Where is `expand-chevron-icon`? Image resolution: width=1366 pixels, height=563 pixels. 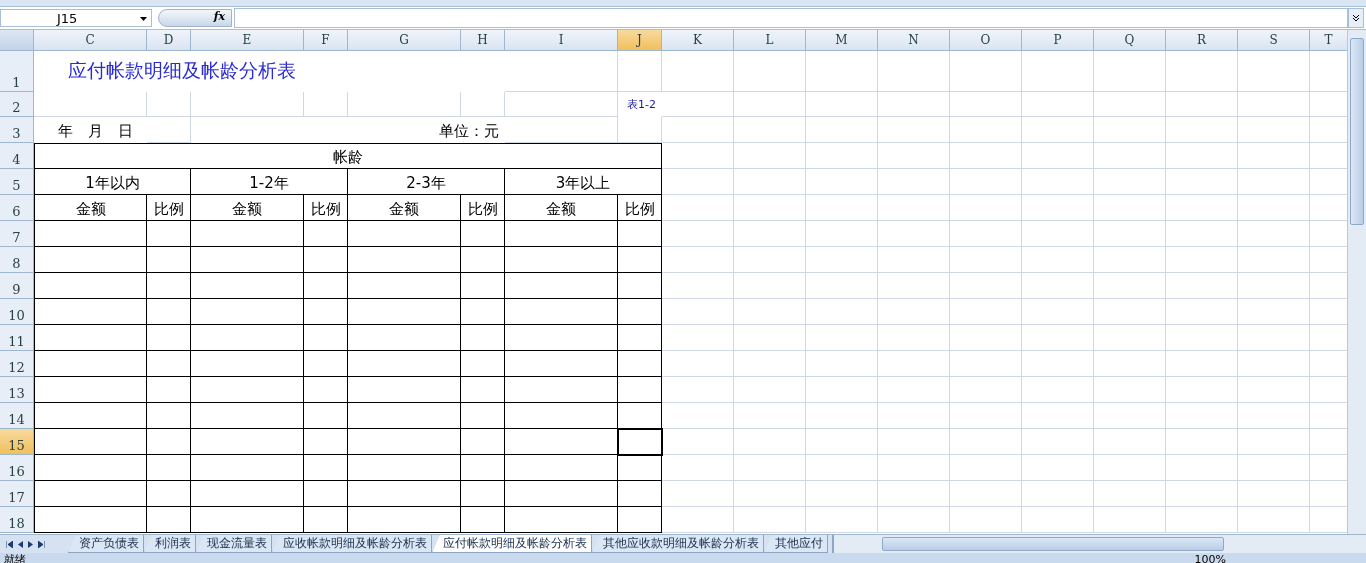
expand-chevron-icon is located at coordinates (1356, 18).